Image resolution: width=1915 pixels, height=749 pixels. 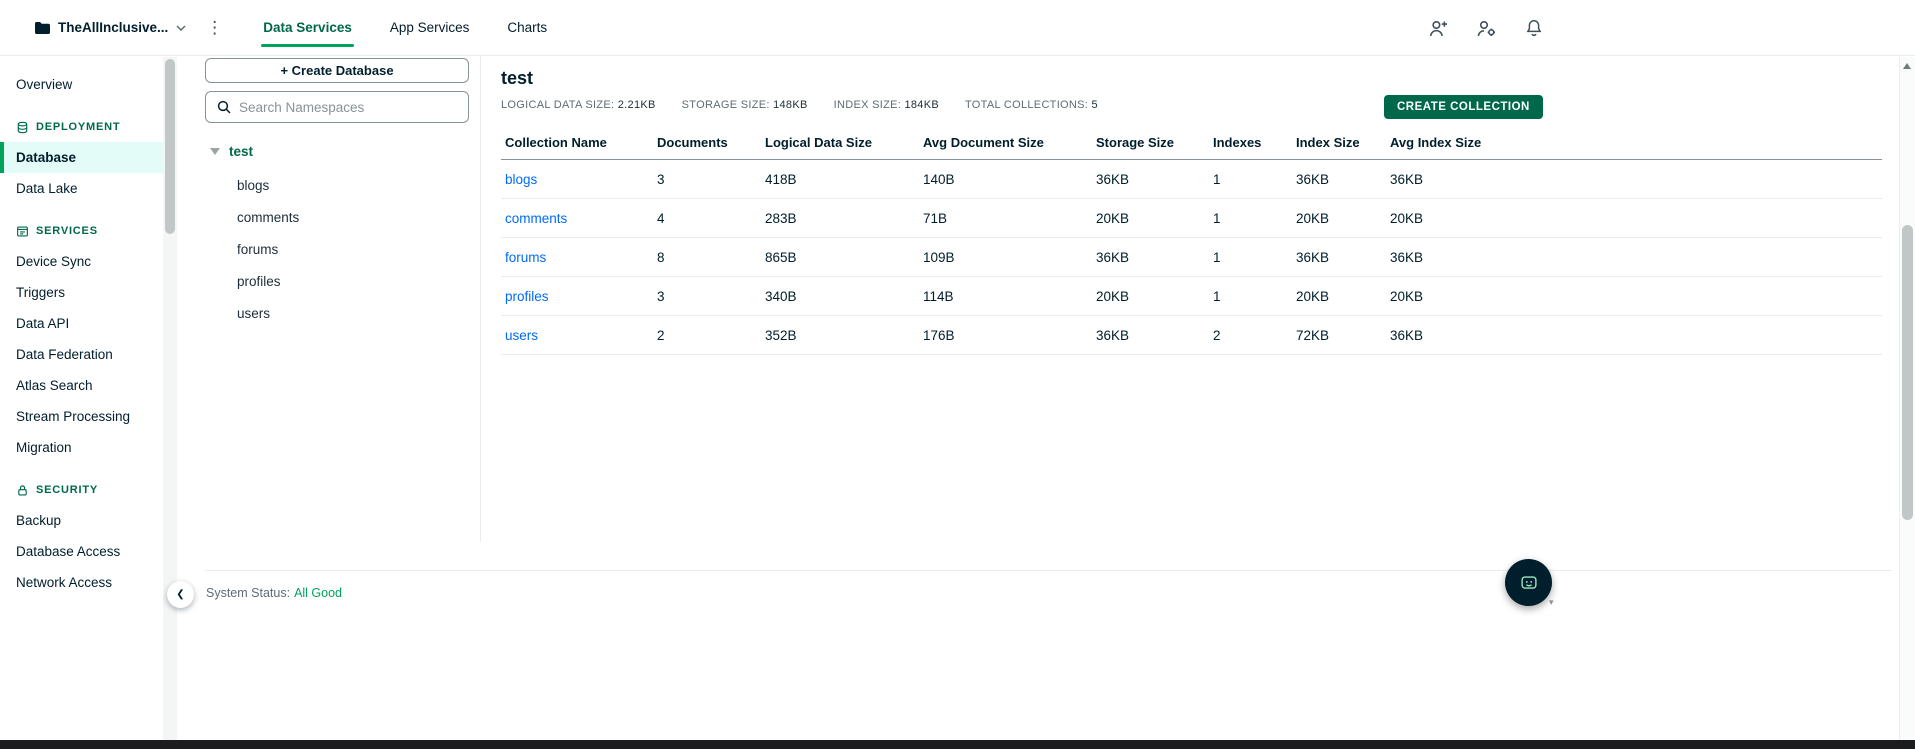 What do you see at coordinates (1339, 335) in the screenshot?
I see `cell-index-size: 72KB` at bounding box center [1339, 335].